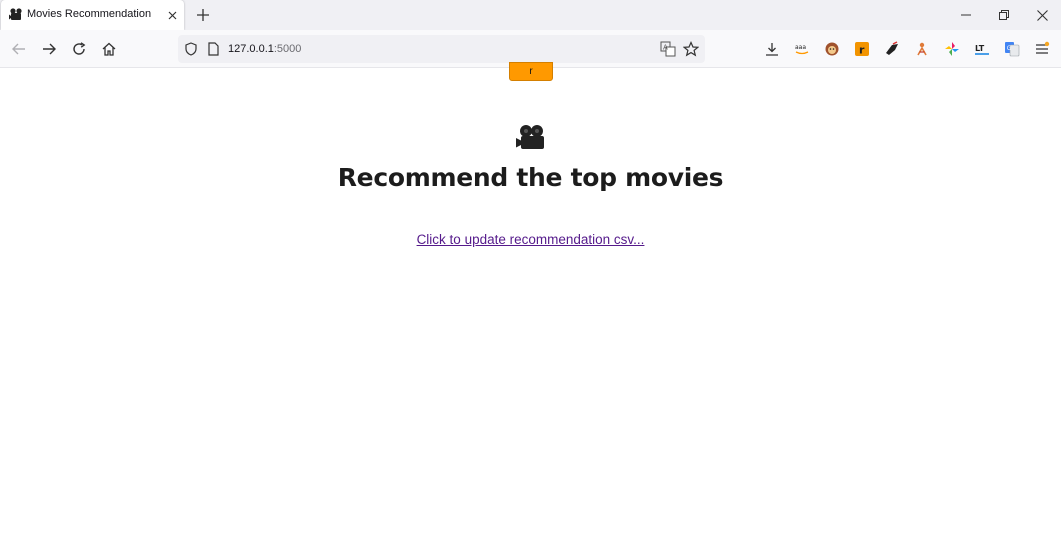  I want to click on svg-text: aaa, so click(800, 47).